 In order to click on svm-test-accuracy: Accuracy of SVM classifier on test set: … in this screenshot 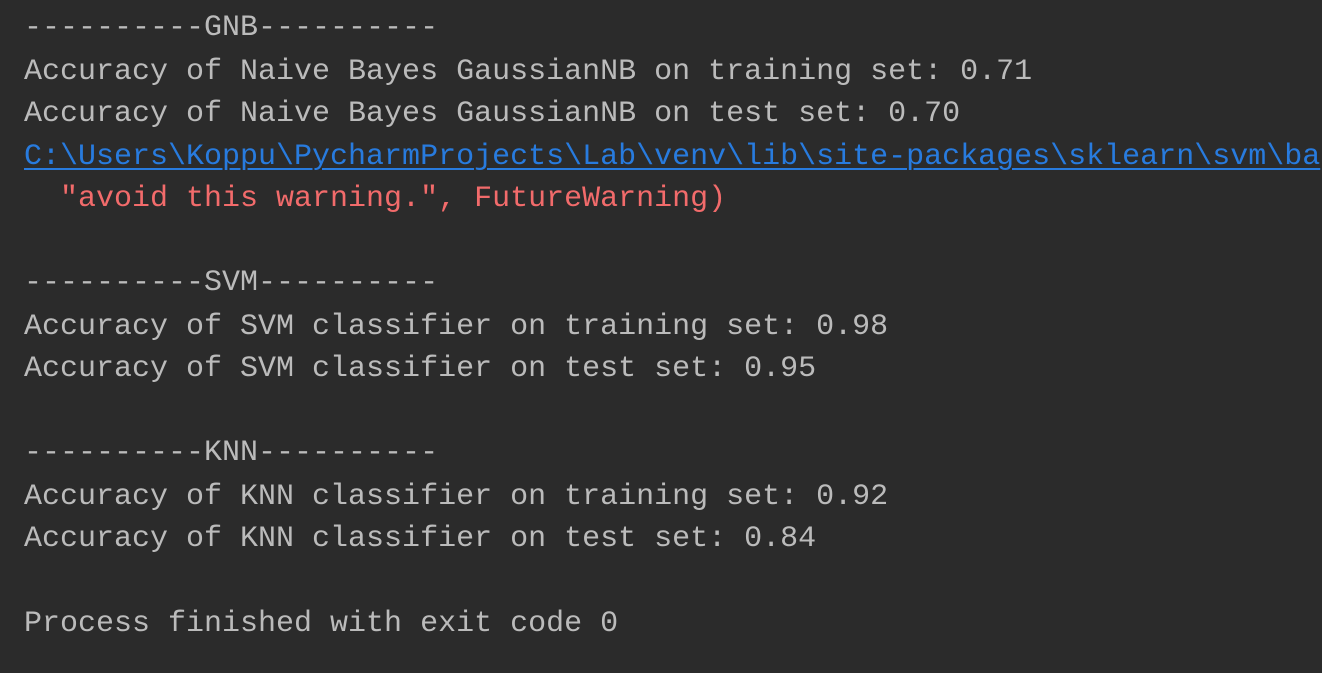, I will do `click(420, 369)`.